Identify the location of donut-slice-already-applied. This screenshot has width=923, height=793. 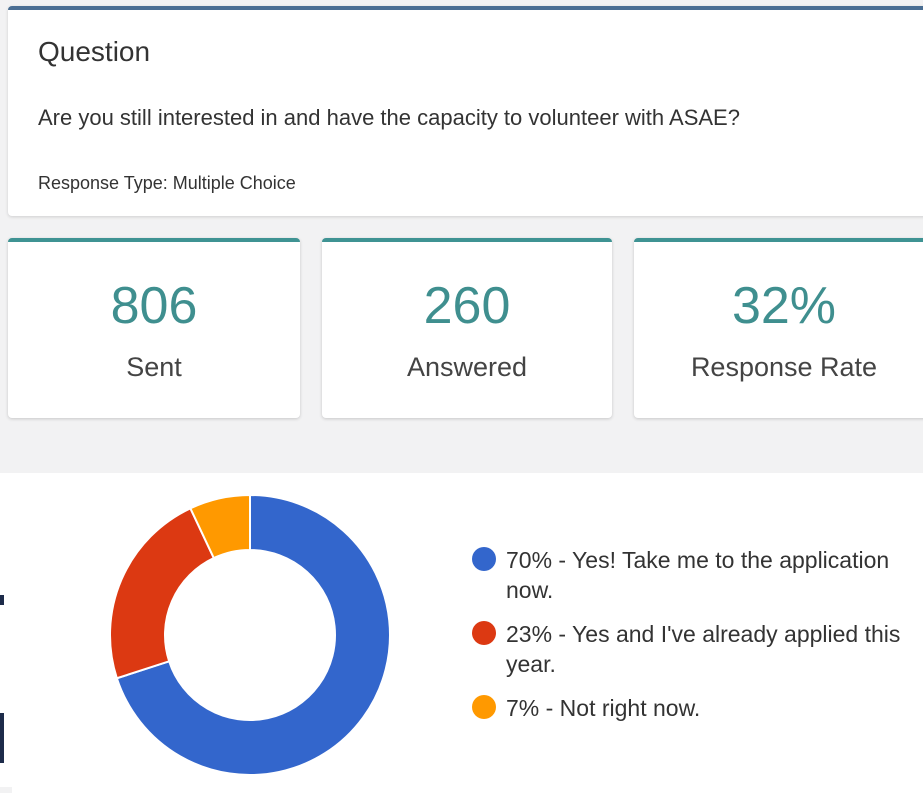
(162, 593).